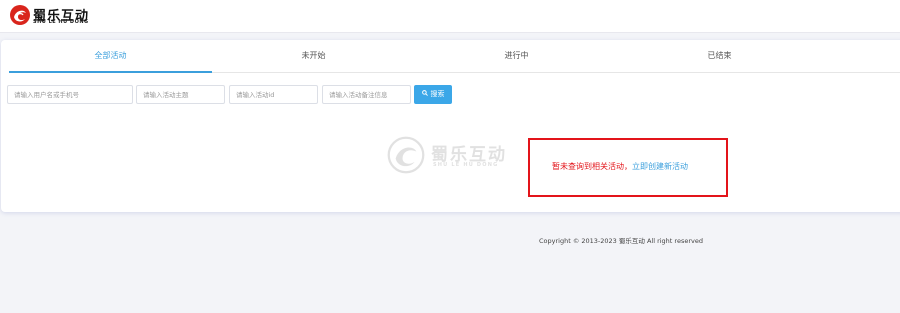 Image resolution: width=900 pixels, height=313 pixels. I want to click on tab-all: 全部活动, so click(110, 56).